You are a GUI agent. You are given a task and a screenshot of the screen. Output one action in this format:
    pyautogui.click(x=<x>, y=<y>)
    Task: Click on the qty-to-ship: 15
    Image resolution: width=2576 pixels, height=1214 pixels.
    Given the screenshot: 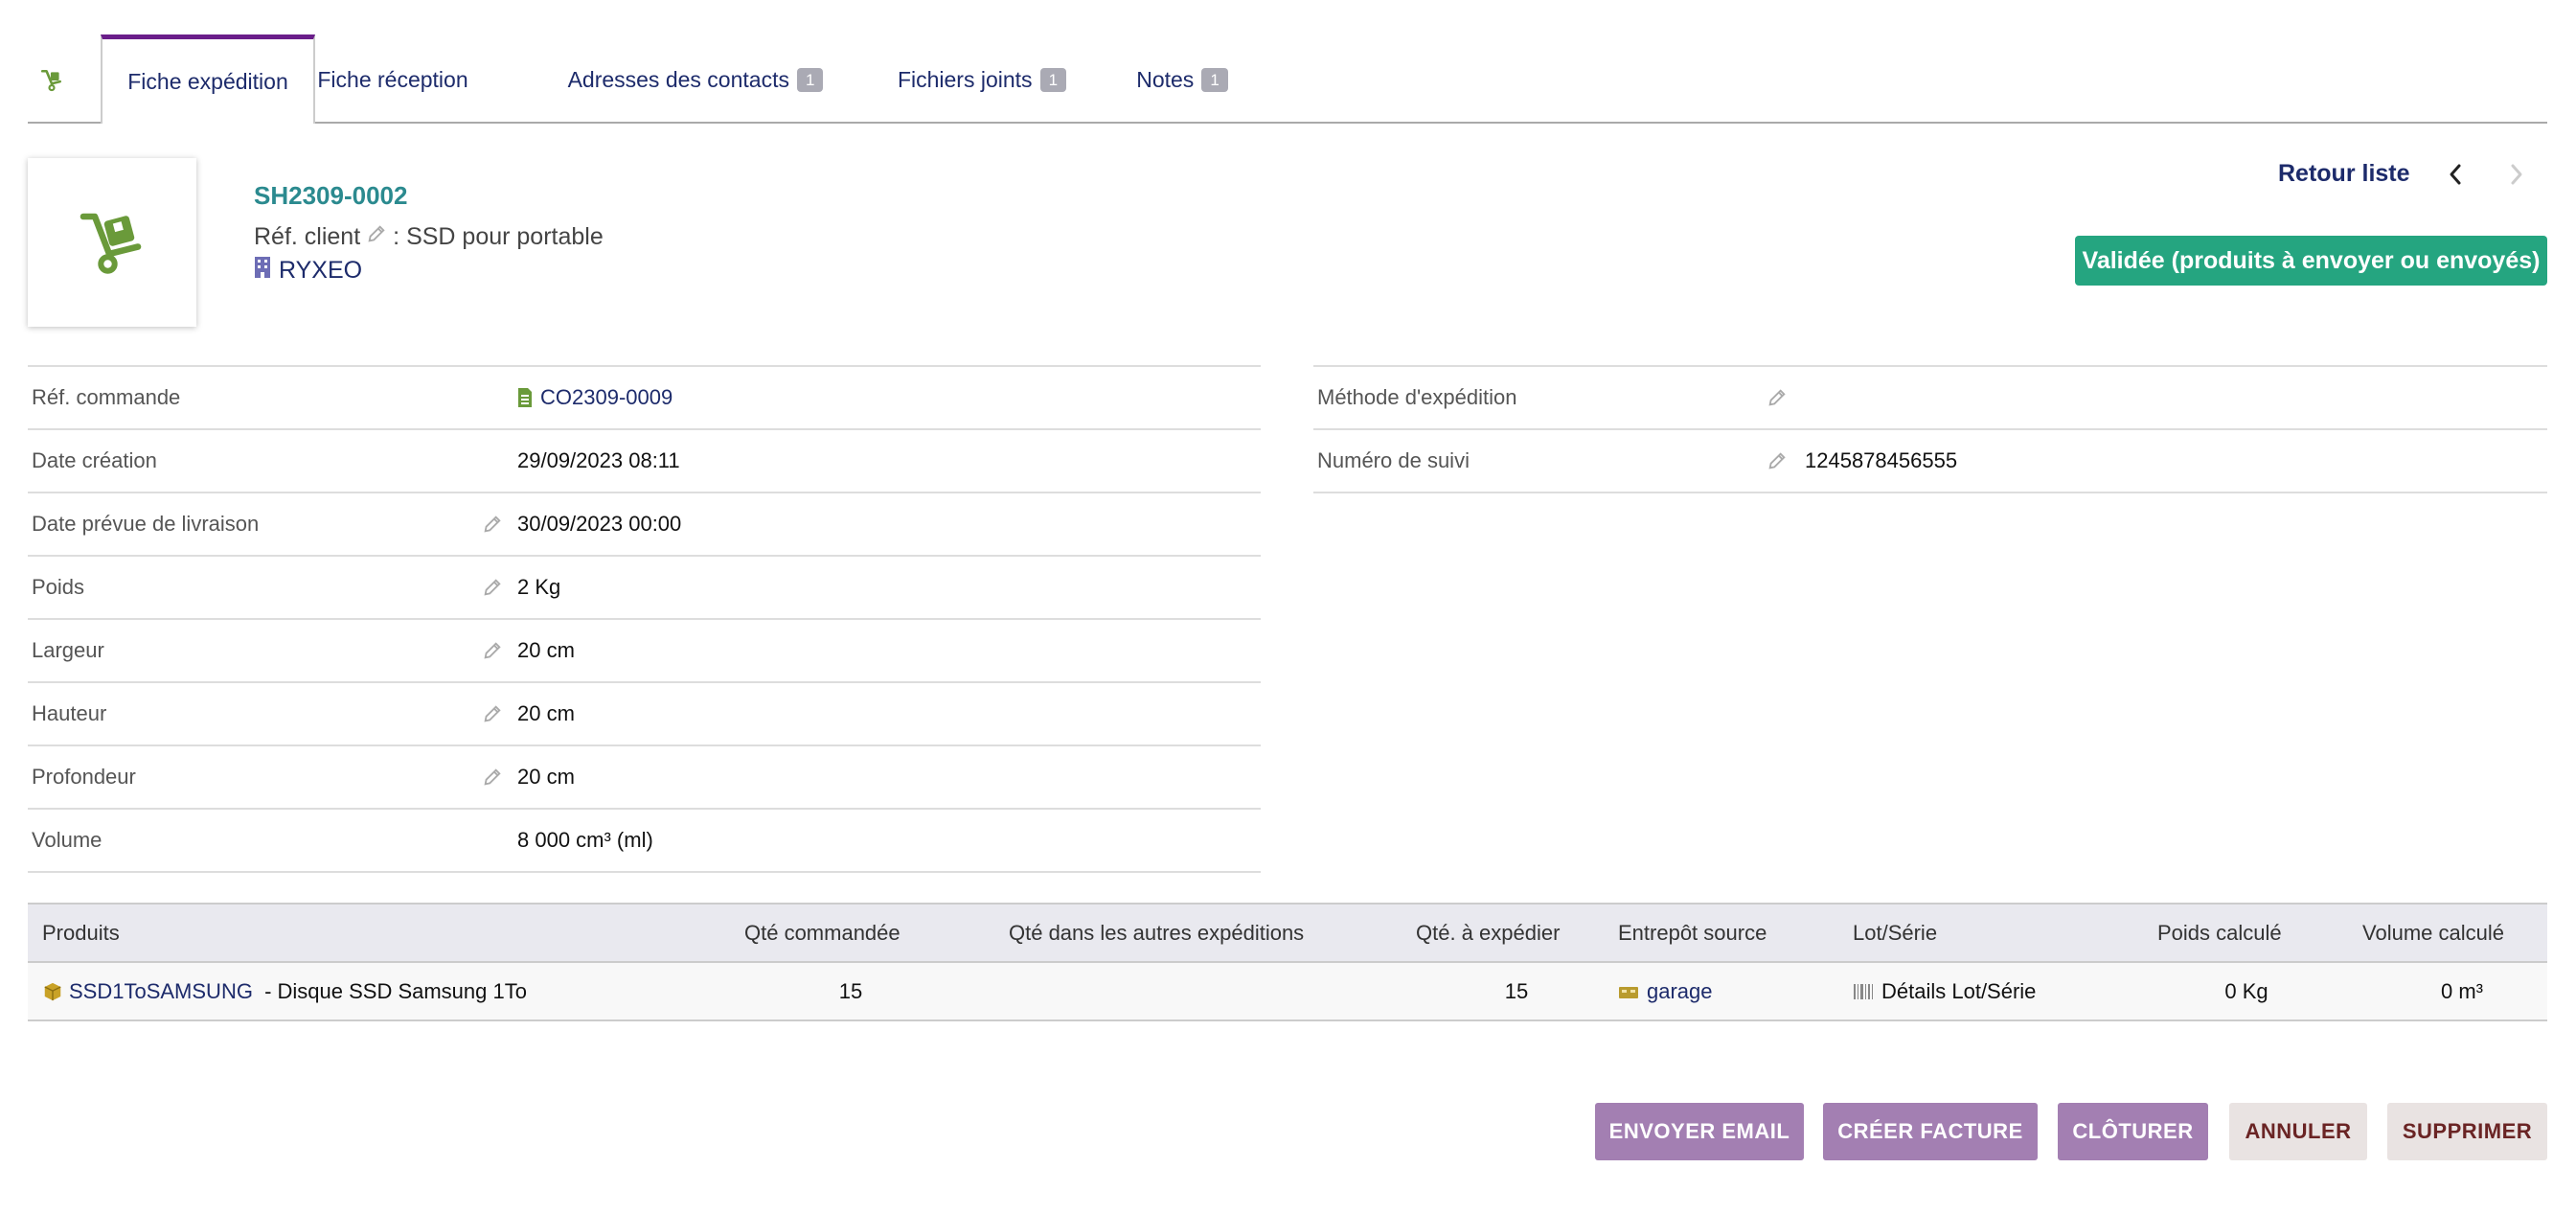 What is the action you would take?
    pyautogui.click(x=1517, y=991)
    